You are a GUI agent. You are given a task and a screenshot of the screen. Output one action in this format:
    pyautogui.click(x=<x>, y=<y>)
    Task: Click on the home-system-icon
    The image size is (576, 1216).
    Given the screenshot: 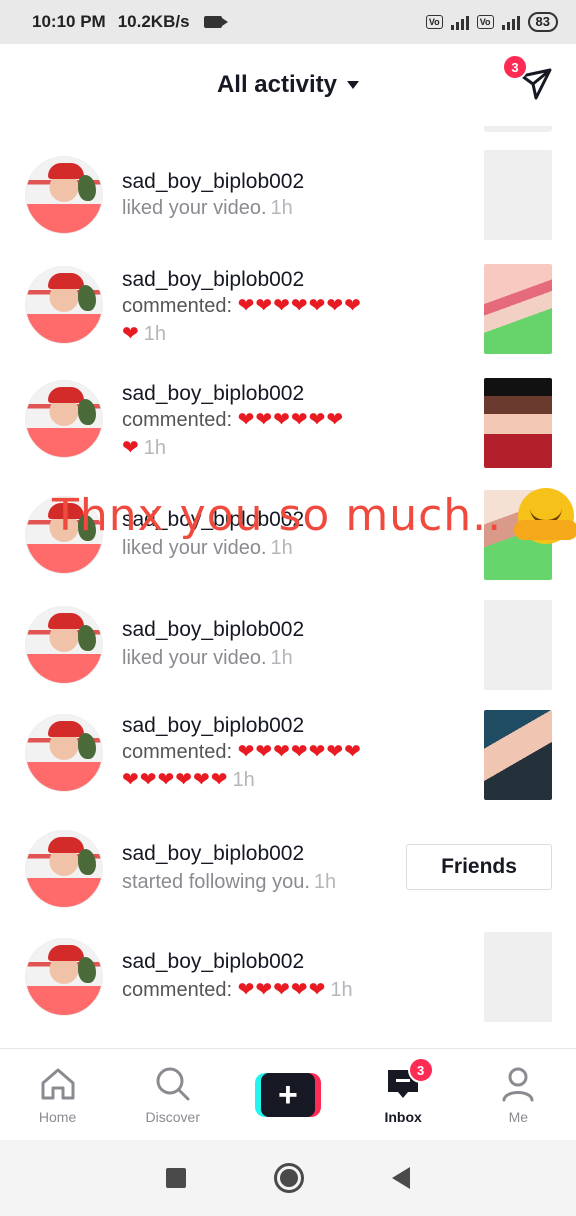 What is the action you would take?
    pyautogui.click(x=289, y=1178)
    